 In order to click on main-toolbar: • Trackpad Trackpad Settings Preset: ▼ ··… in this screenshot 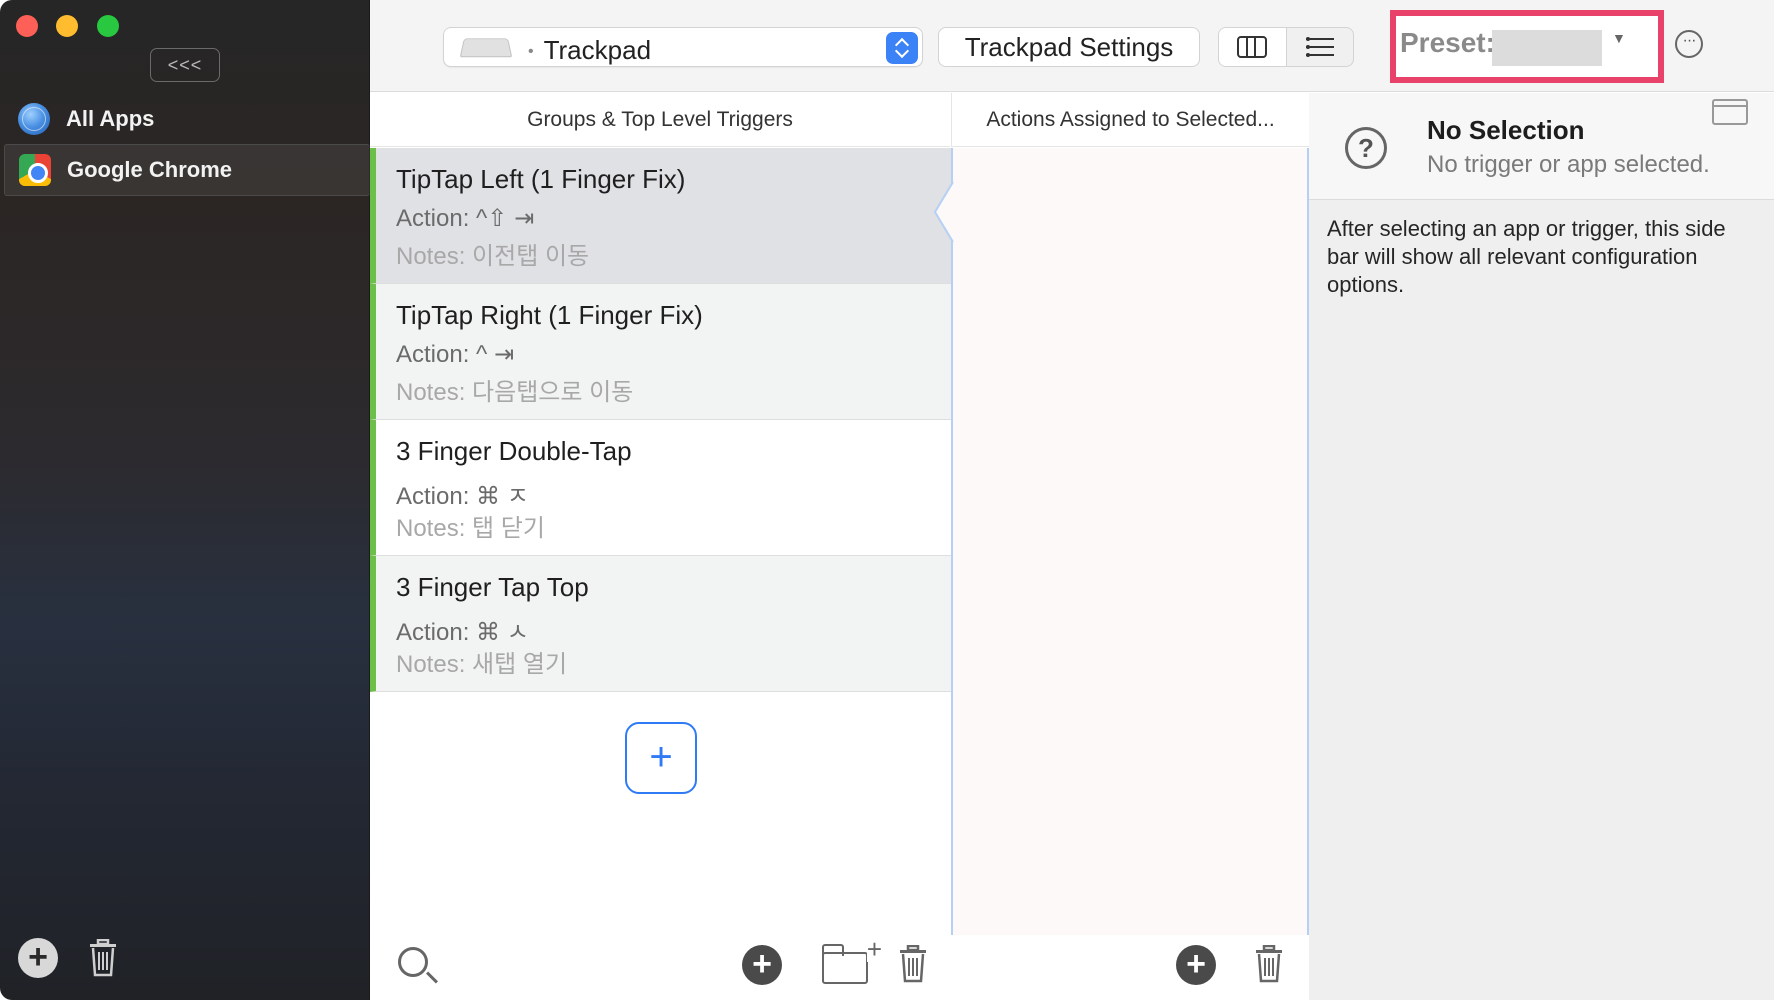, I will do `click(1072, 46)`.